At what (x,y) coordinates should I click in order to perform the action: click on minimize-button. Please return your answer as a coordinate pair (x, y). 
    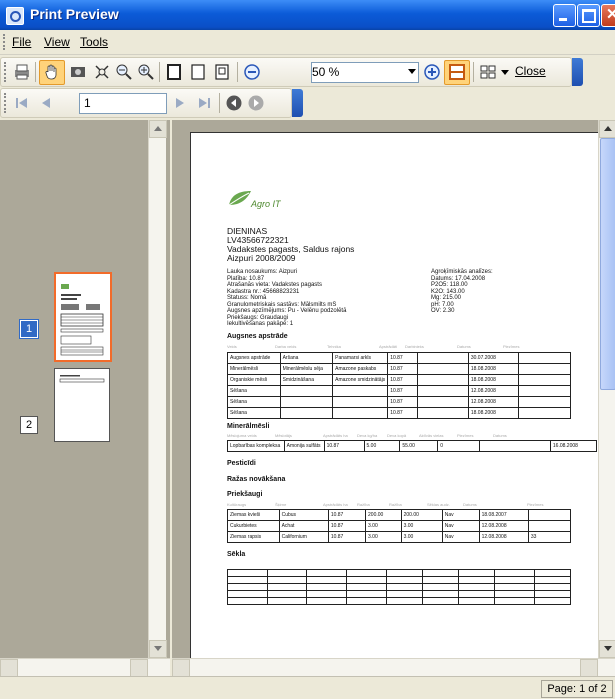
    Looking at the image, I should click on (564, 15).